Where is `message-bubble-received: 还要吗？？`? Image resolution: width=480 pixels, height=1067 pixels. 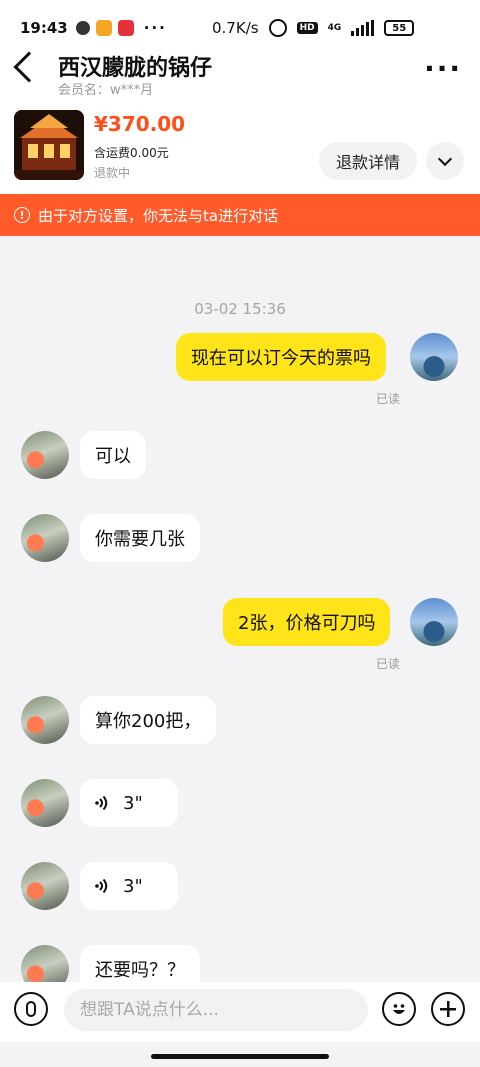 message-bubble-received: 还要吗？？ is located at coordinates (140, 963).